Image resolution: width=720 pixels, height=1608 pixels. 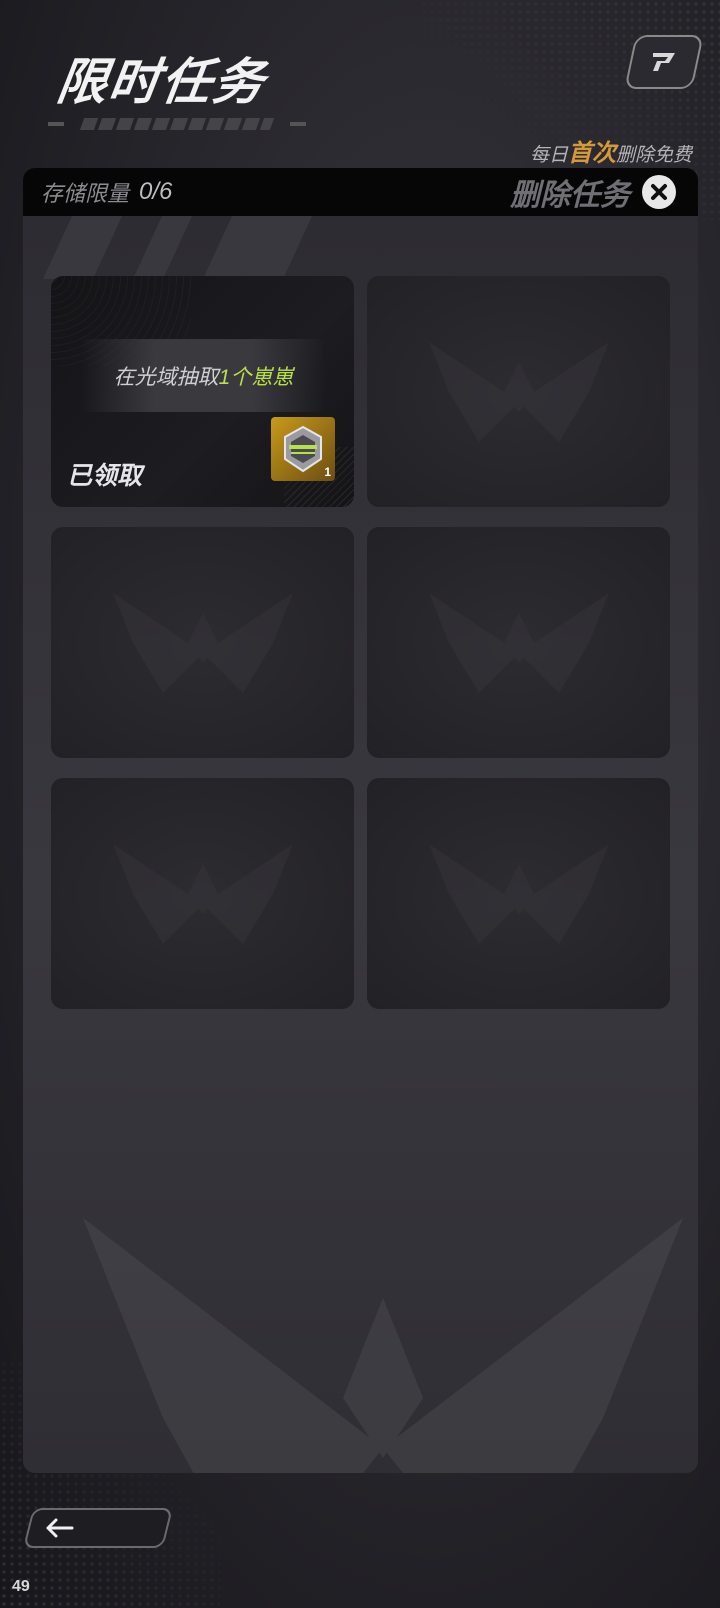 I want to click on share-icon, so click(x=664, y=62).